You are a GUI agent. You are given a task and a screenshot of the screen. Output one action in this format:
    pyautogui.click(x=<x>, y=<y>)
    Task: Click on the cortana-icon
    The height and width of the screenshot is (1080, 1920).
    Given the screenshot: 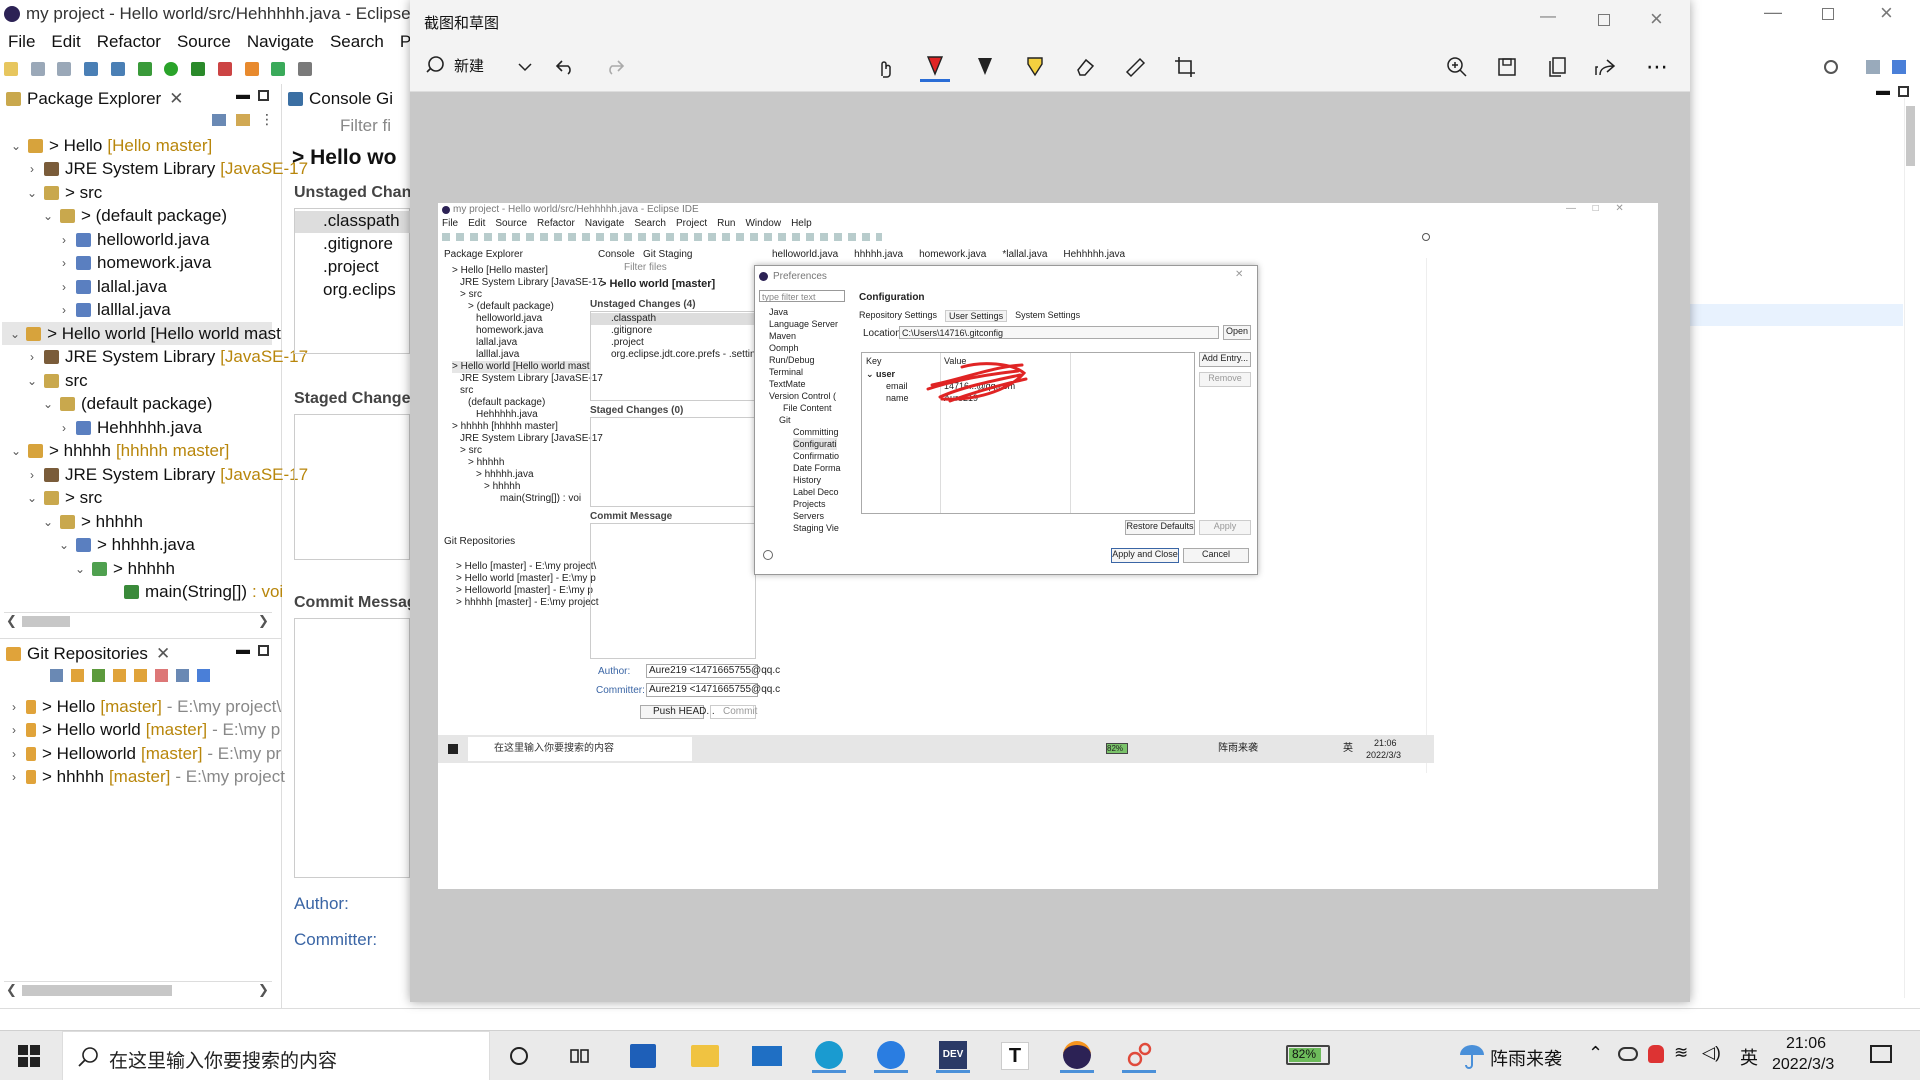 What is the action you would take?
    pyautogui.click(x=519, y=1056)
    